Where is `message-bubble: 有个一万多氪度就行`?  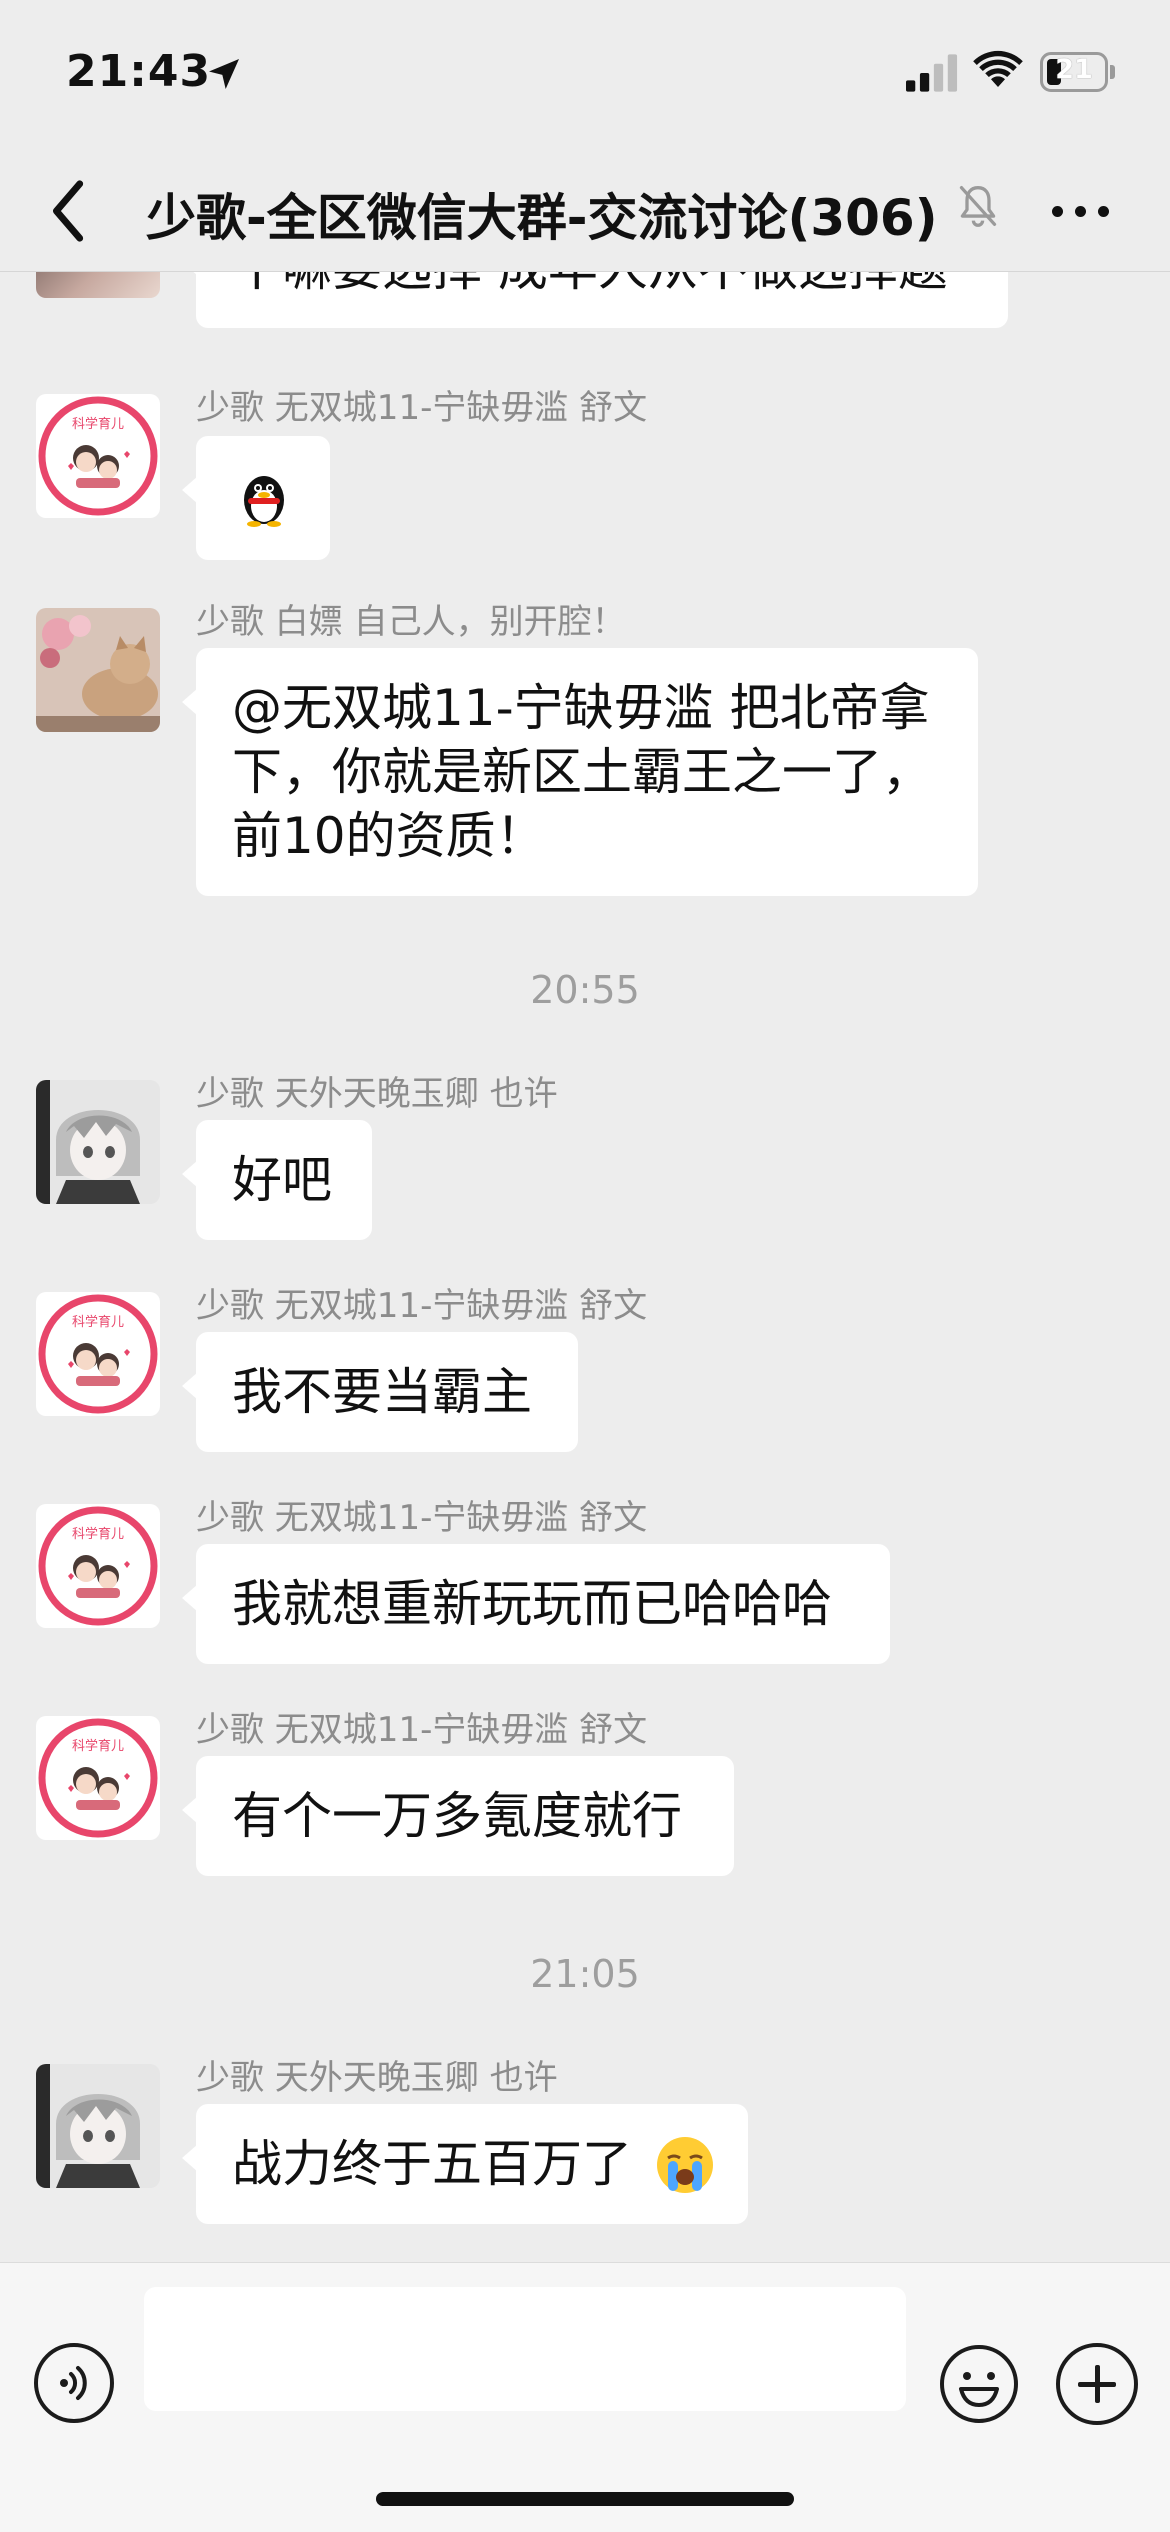 message-bubble: 有个一万多氪度就行 is located at coordinates (458, 1816).